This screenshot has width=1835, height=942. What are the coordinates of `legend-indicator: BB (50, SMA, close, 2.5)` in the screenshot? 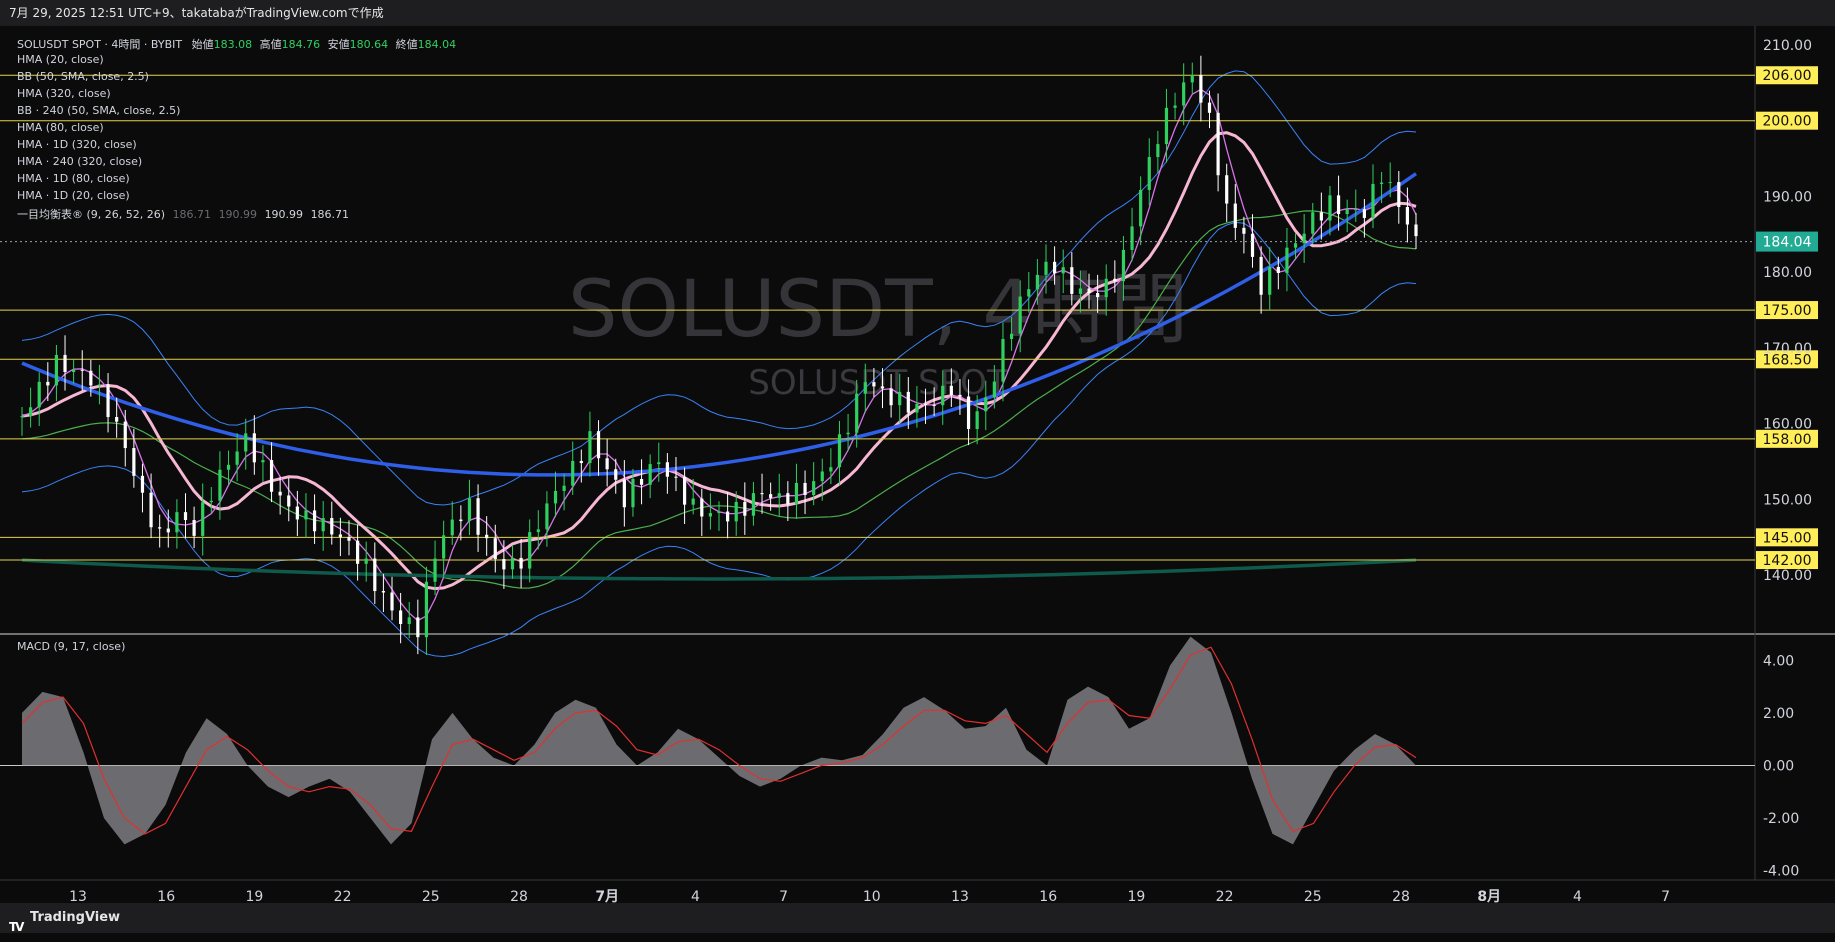 It's located at (83, 76).